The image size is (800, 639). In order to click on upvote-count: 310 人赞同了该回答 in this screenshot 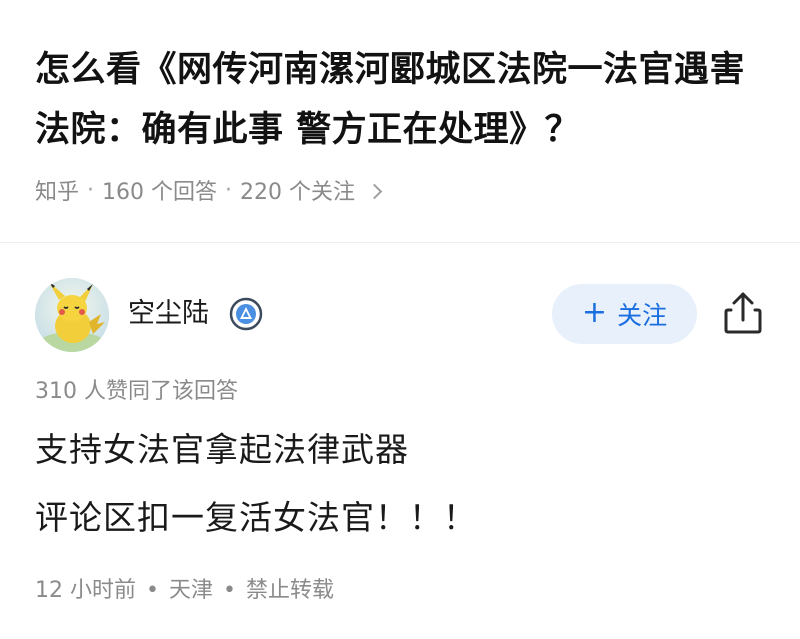, I will do `click(136, 391)`.